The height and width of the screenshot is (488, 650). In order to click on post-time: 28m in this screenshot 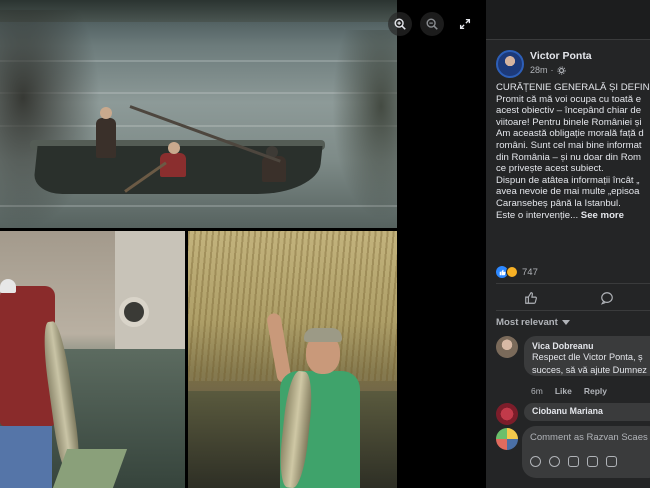, I will do `click(539, 70)`.